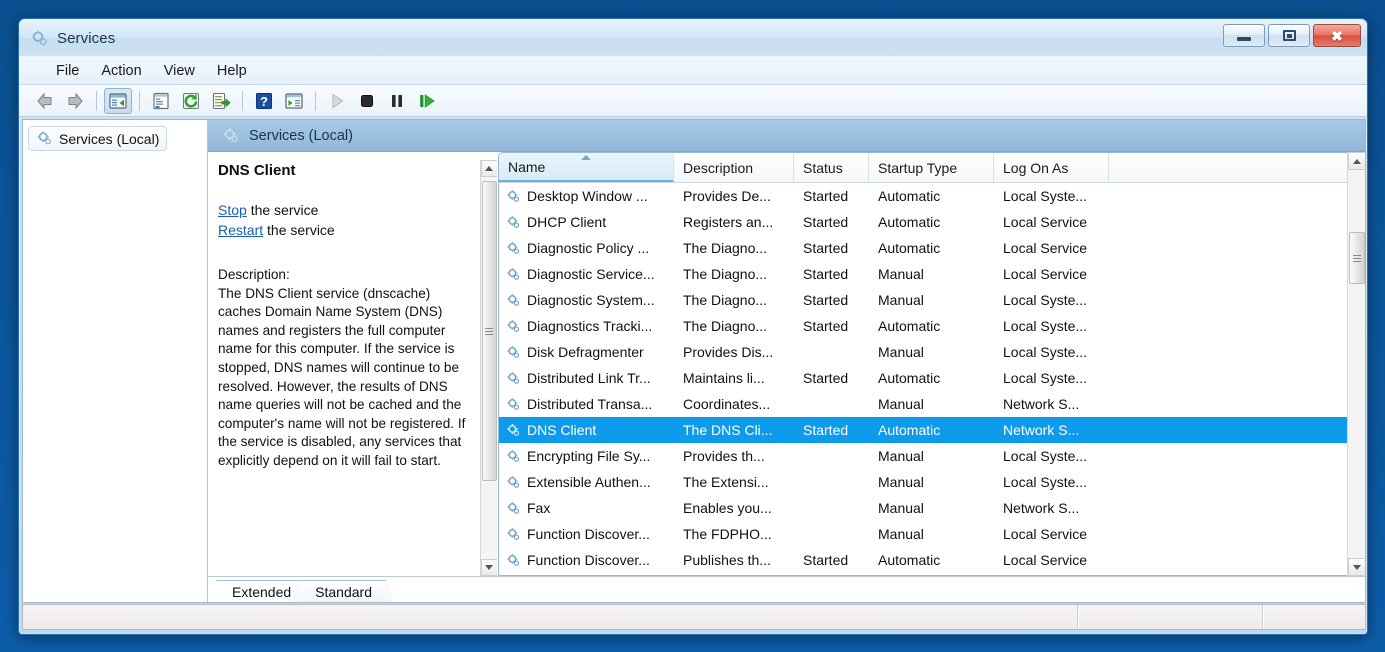  Describe the element at coordinates (262, 591) in the screenshot. I see `tab-label: Extended` at that location.